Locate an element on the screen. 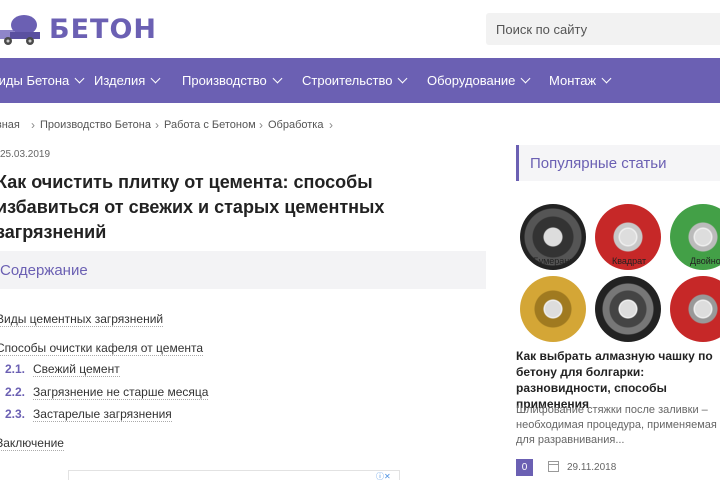  toc-item-label: Способы очистки кафеля от цемента is located at coordinates (102, 348).